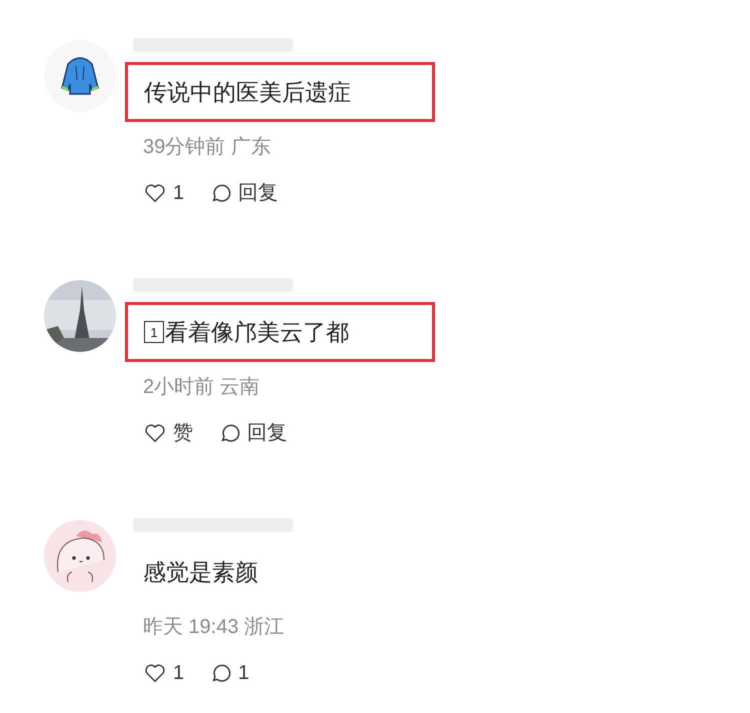  Describe the element at coordinates (202, 387) in the screenshot. I see `comment-meta: 2小时前 云南` at that location.